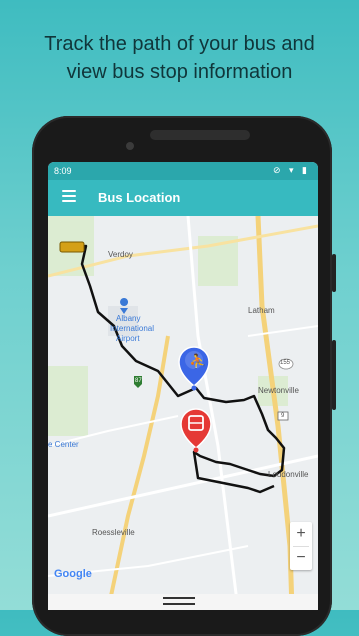  I want to click on app-bar: Bus Location, so click(183, 198).